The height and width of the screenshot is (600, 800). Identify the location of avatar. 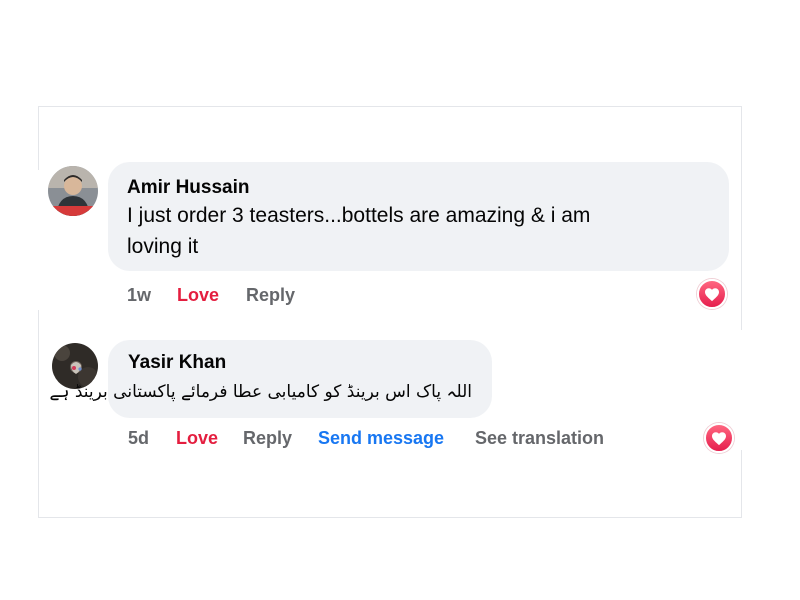
(73, 191).